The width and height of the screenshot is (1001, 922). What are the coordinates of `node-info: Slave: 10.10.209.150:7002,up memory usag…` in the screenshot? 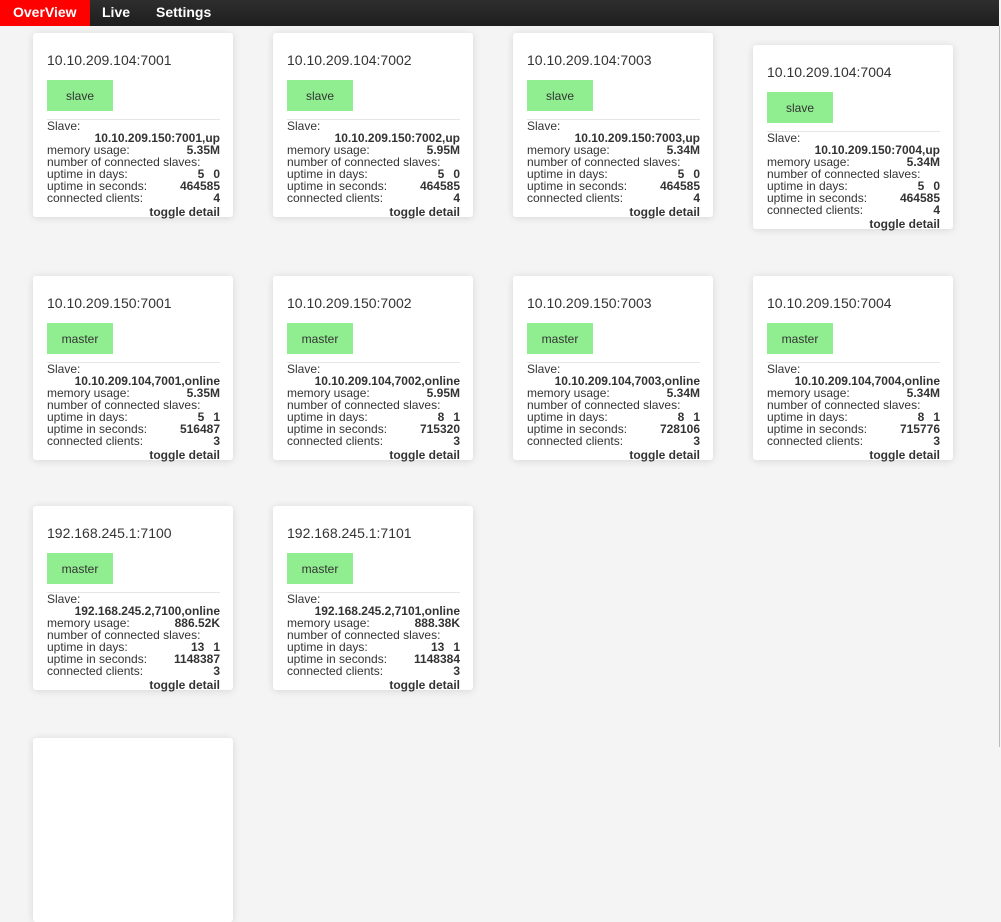 It's located at (373, 169).